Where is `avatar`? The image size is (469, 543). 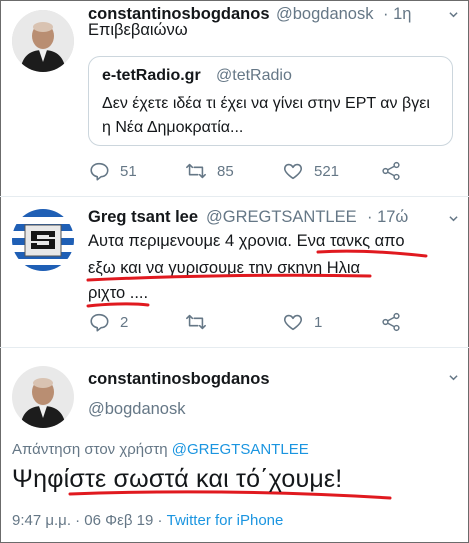
avatar is located at coordinates (43, 397).